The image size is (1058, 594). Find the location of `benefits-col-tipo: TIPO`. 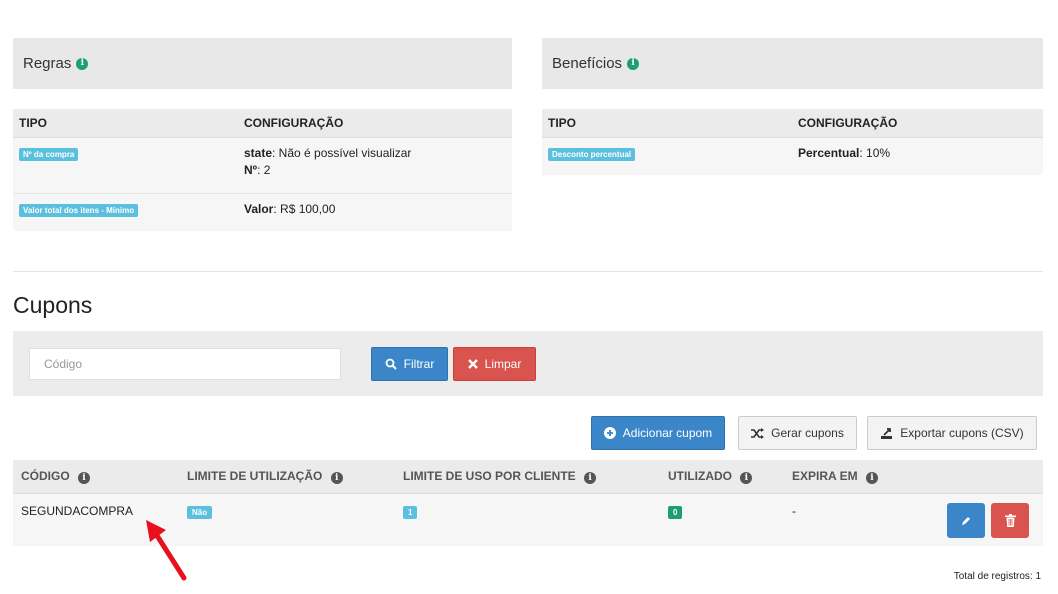

benefits-col-tipo: TIPO is located at coordinates (667, 123).